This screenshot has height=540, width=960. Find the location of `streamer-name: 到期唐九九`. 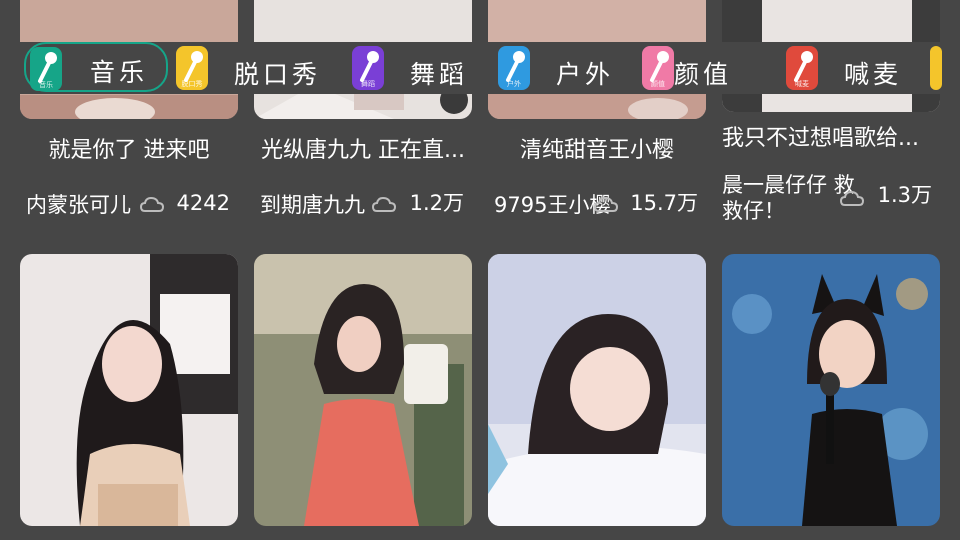

streamer-name: 到期唐九九 is located at coordinates (312, 205).